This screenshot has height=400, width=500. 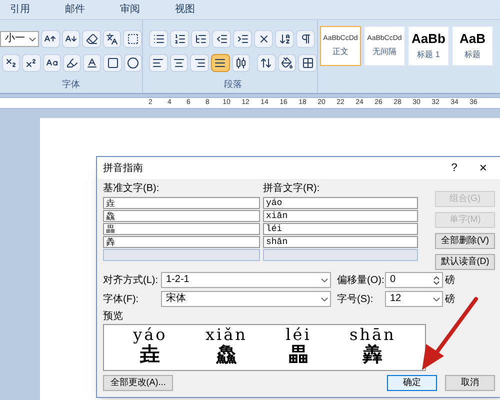 What do you see at coordinates (340, 229) in the screenshot?
I see `ruby-text-field: léi` at bounding box center [340, 229].